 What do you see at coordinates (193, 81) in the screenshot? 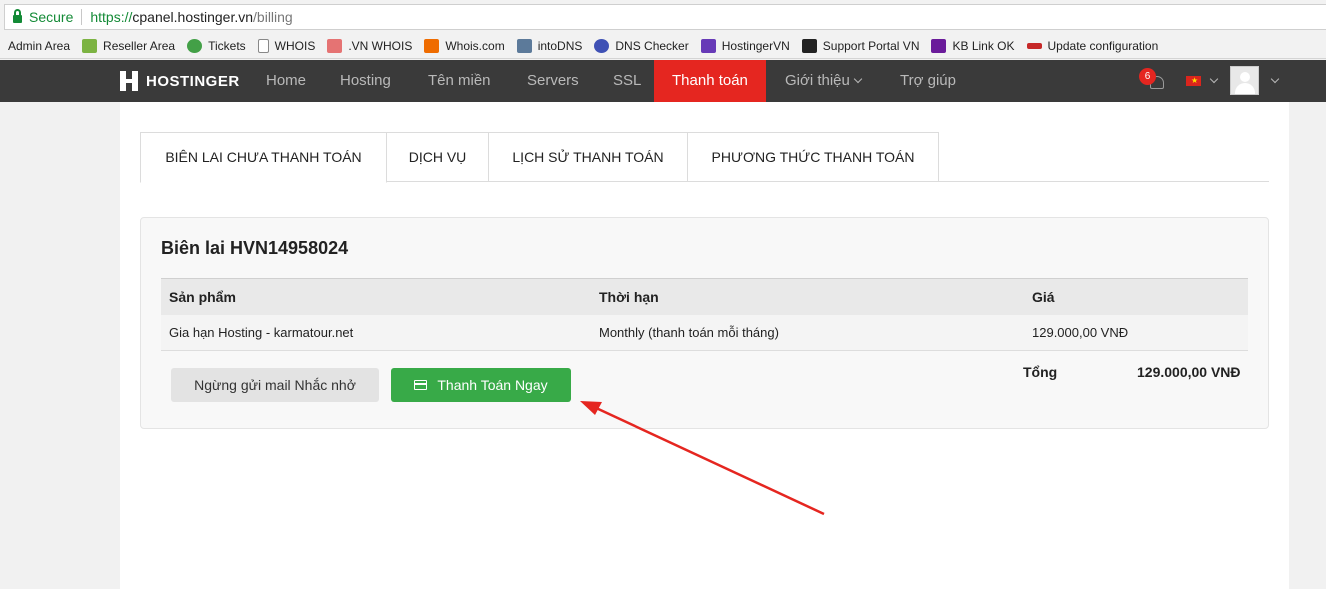
I see `brand-name: HOSTINGER` at bounding box center [193, 81].